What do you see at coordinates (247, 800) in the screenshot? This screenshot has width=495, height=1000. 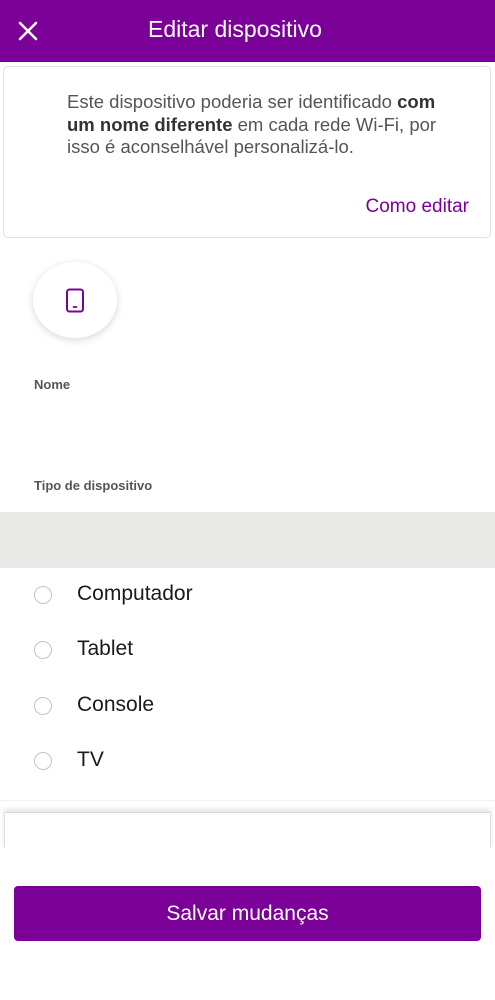 I see `divider` at bounding box center [247, 800].